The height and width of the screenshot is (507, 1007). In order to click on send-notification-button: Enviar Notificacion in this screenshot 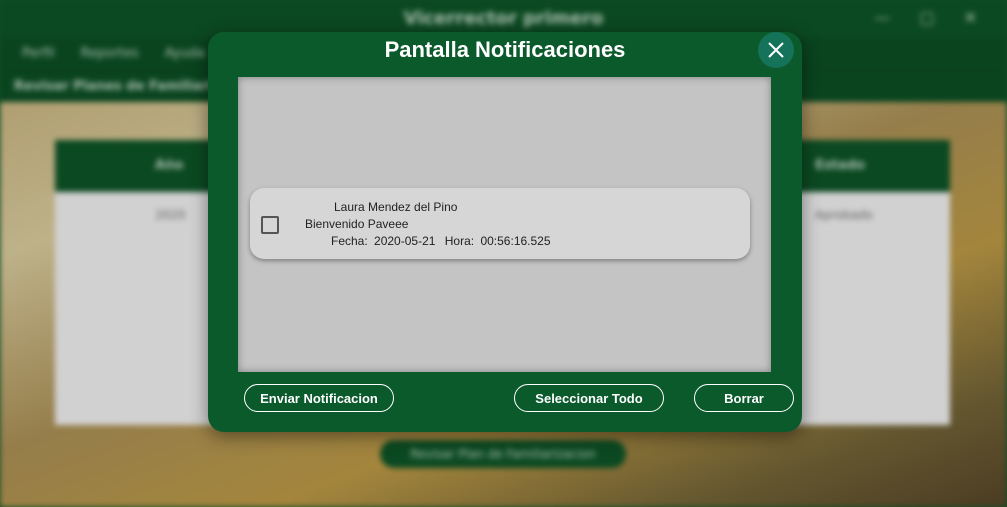, I will do `click(319, 398)`.